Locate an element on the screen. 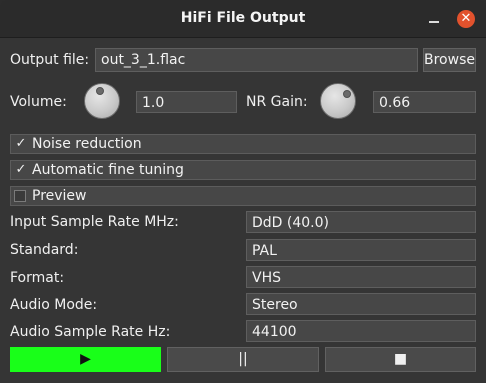  nr-gain-label: NR Gain: is located at coordinates (277, 102).